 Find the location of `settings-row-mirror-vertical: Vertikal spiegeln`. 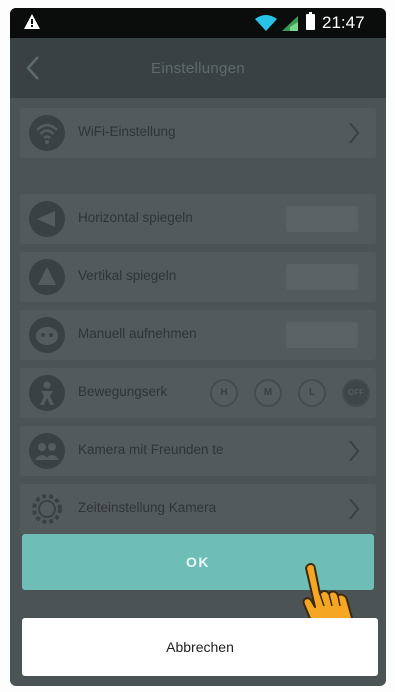

settings-row-mirror-vertical: Vertikal spiegeln is located at coordinates (198, 277).